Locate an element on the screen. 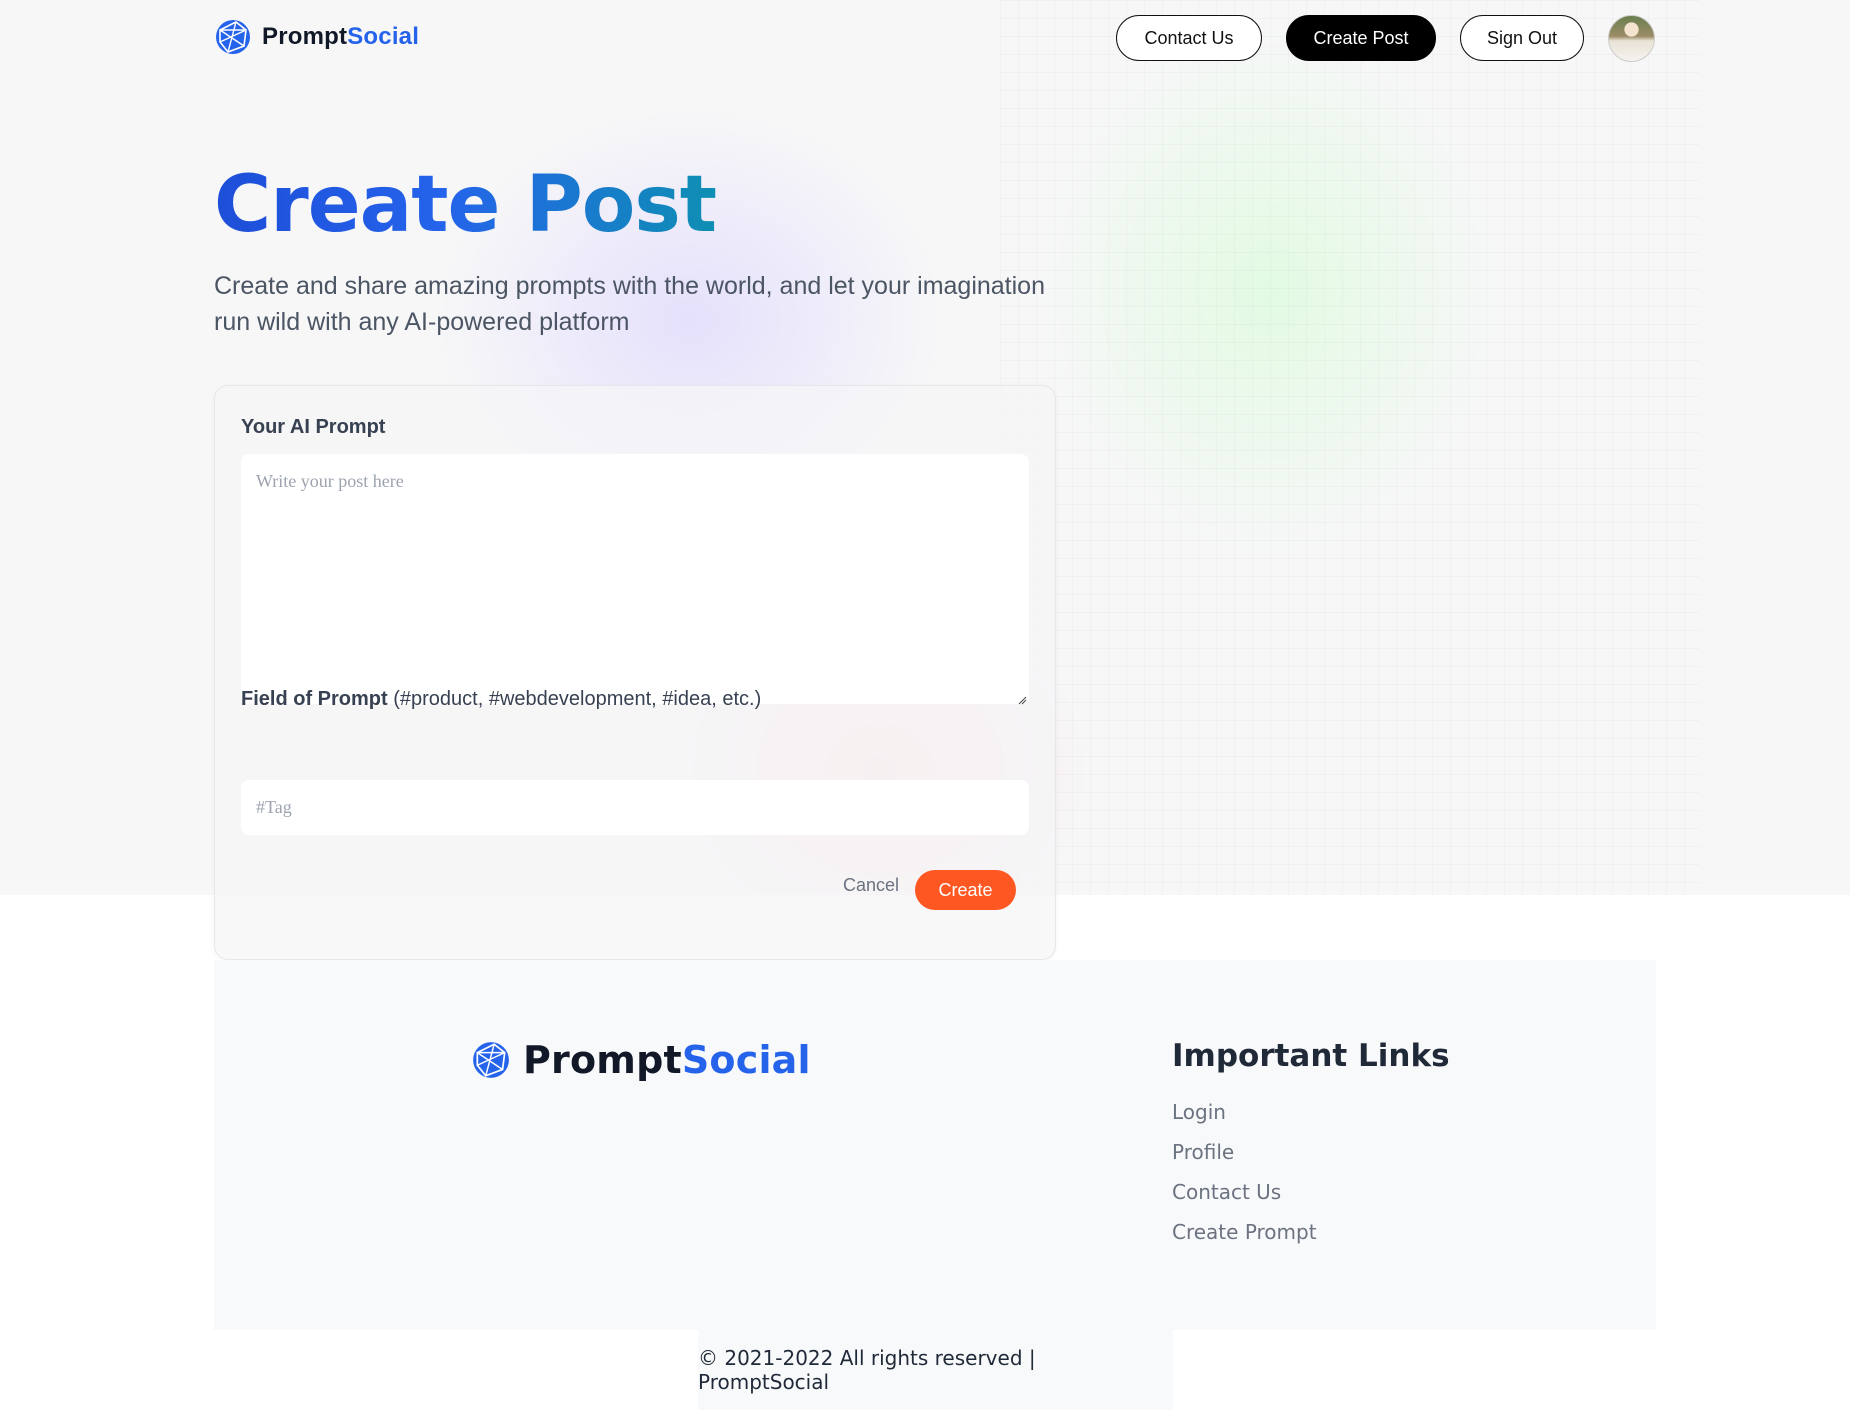 The width and height of the screenshot is (1850, 1410). nav-logo-link: PromptSocial is located at coordinates (316, 37).